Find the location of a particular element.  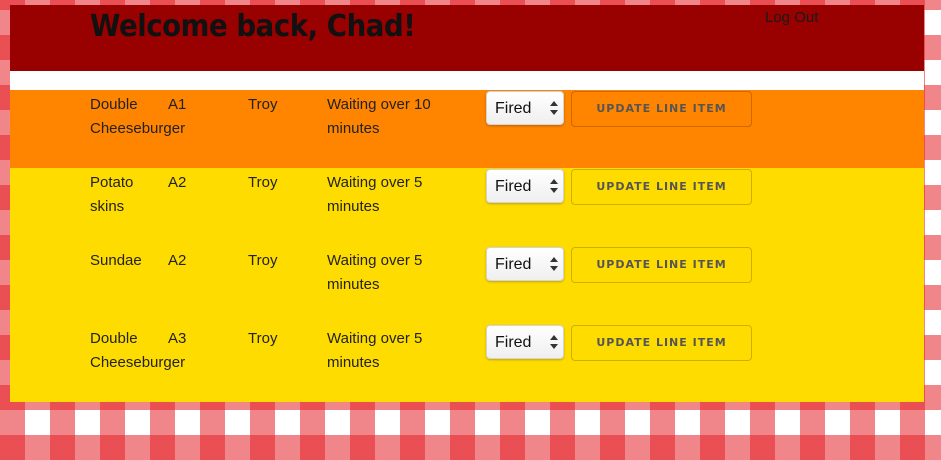

table-number: A1 is located at coordinates (177, 104).